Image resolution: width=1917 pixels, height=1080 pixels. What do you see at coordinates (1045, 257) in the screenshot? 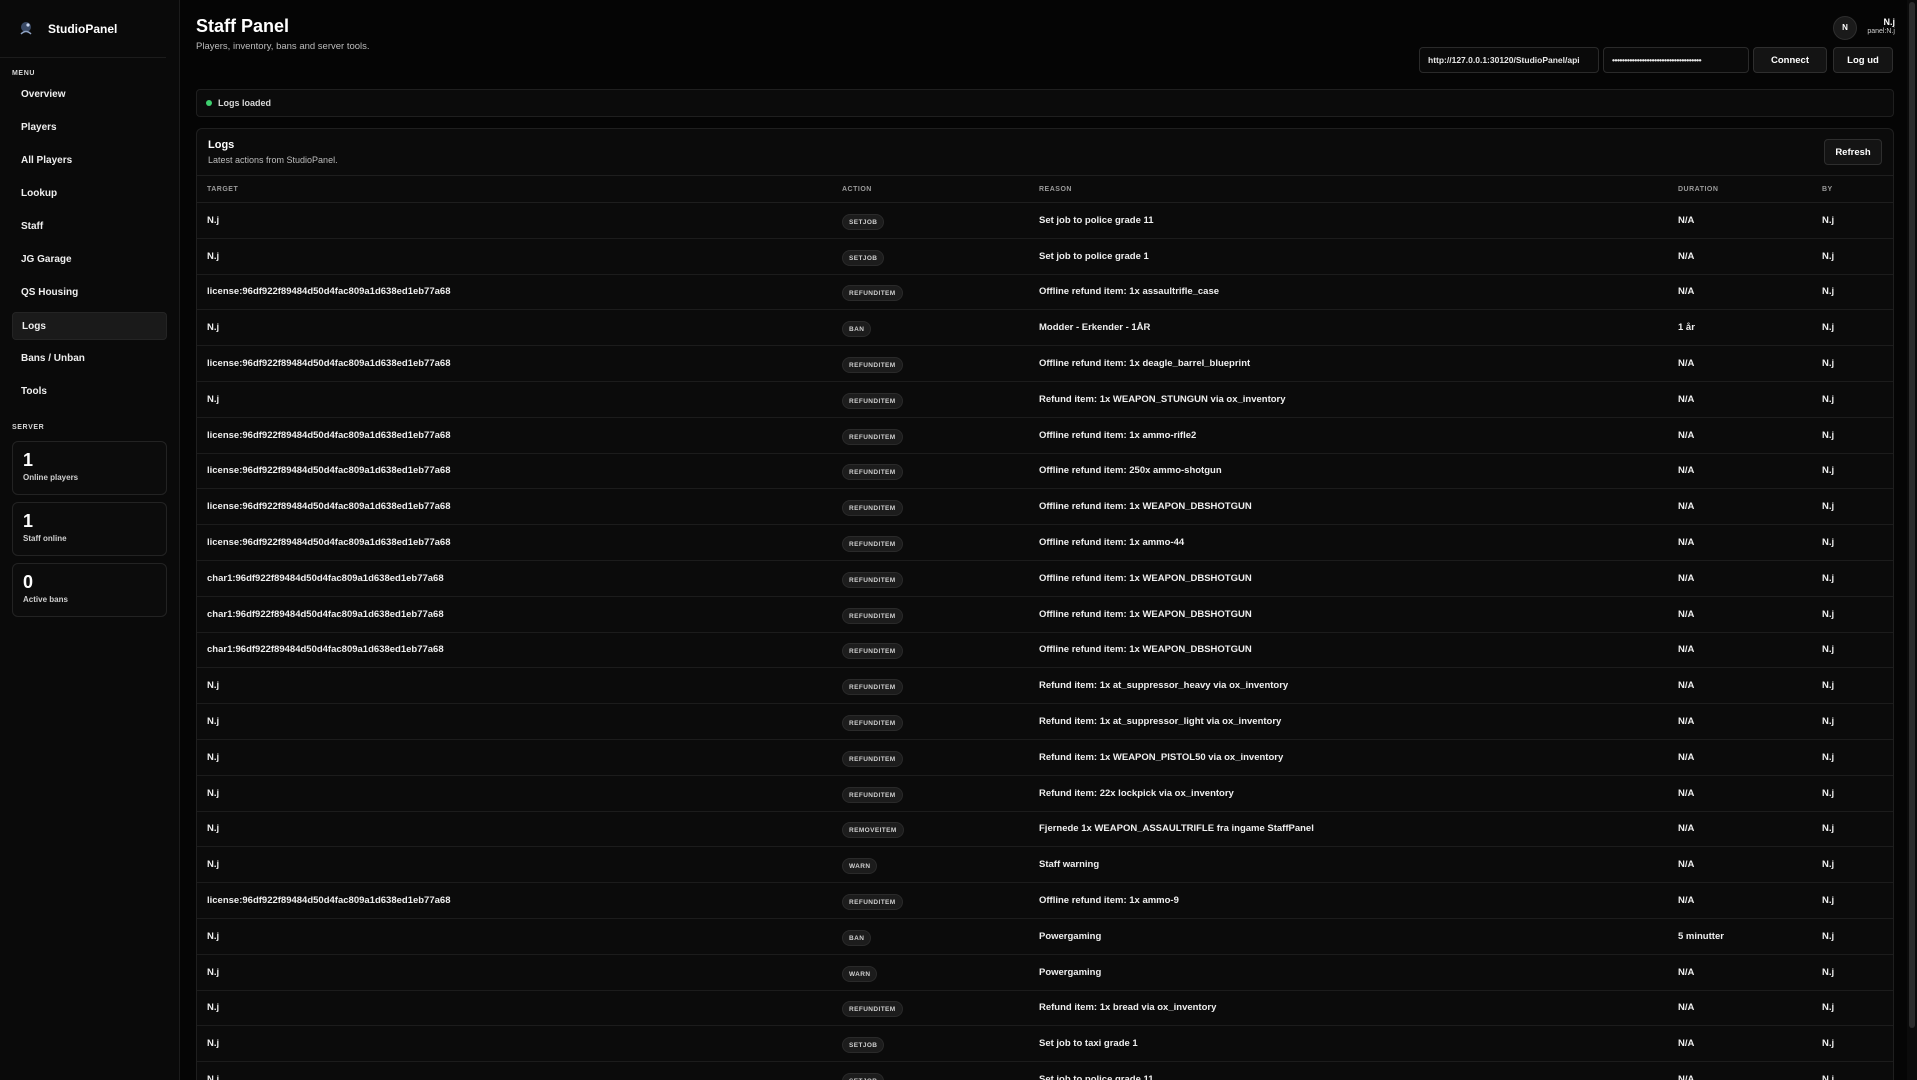
I see `table-row: N.j SETJOB Set job to police grade 1 N/A N.j` at bounding box center [1045, 257].